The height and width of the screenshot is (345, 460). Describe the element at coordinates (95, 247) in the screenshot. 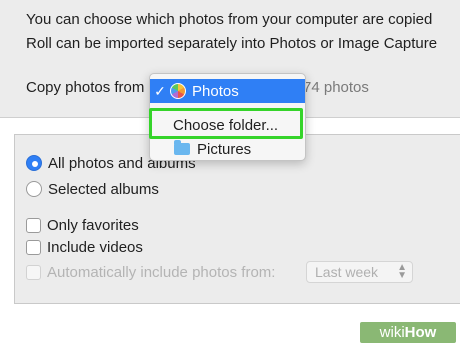

I see `checkbox-label: Include videos` at that location.